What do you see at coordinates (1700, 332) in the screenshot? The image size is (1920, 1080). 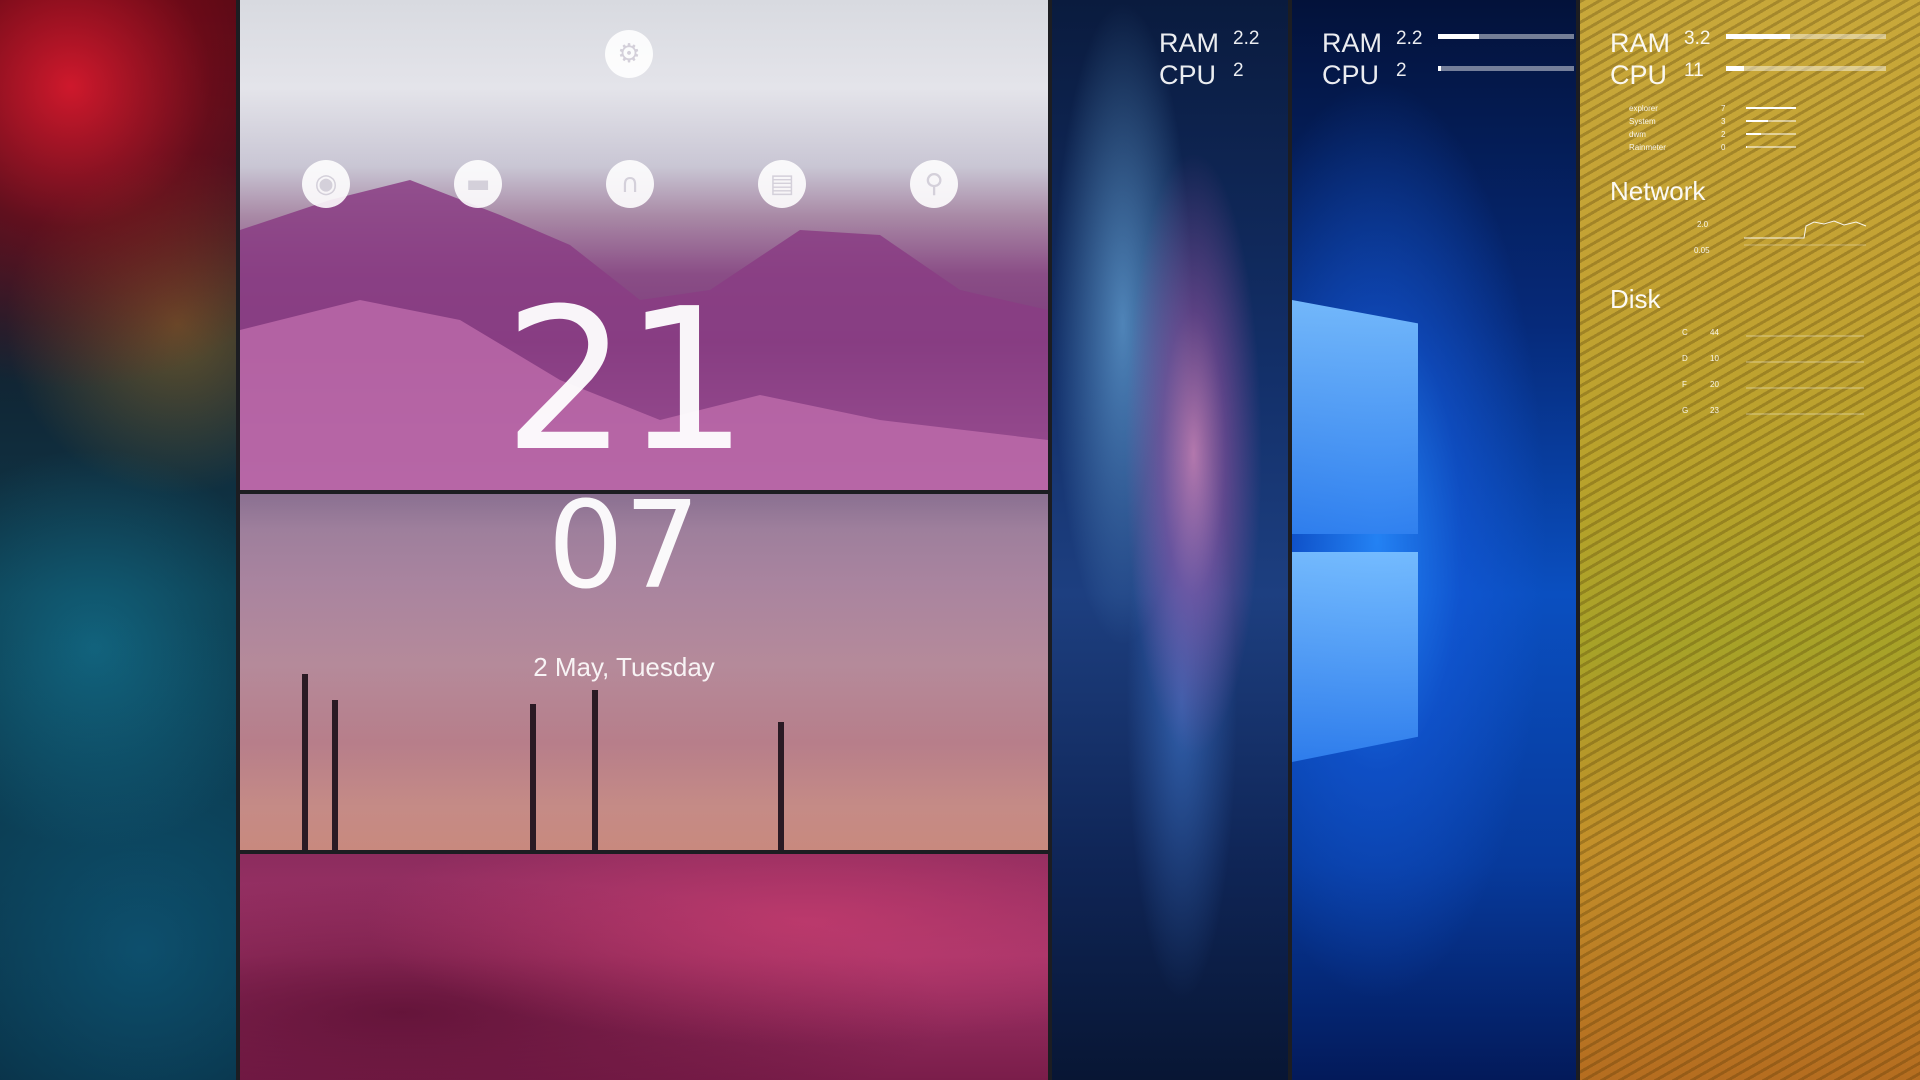 I see `disk-row: C 44` at bounding box center [1700, 332].